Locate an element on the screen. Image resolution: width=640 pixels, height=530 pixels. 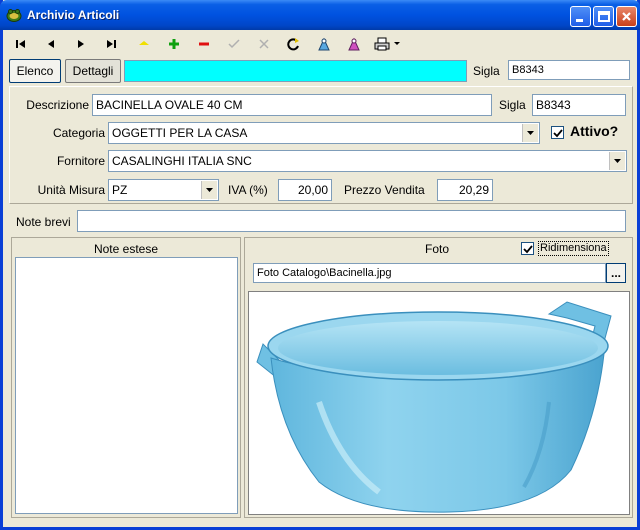
sigla-label: Sigla is located at coordinates (512, 105).